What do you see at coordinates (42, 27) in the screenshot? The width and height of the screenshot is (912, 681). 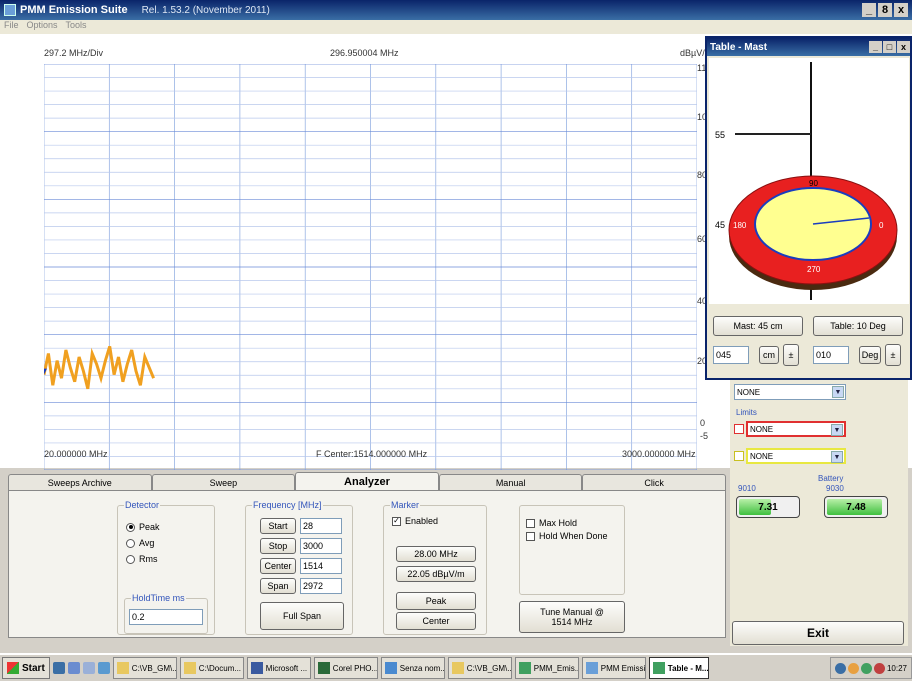 I see `menu-options: Options` at bounding box center [42, 27].